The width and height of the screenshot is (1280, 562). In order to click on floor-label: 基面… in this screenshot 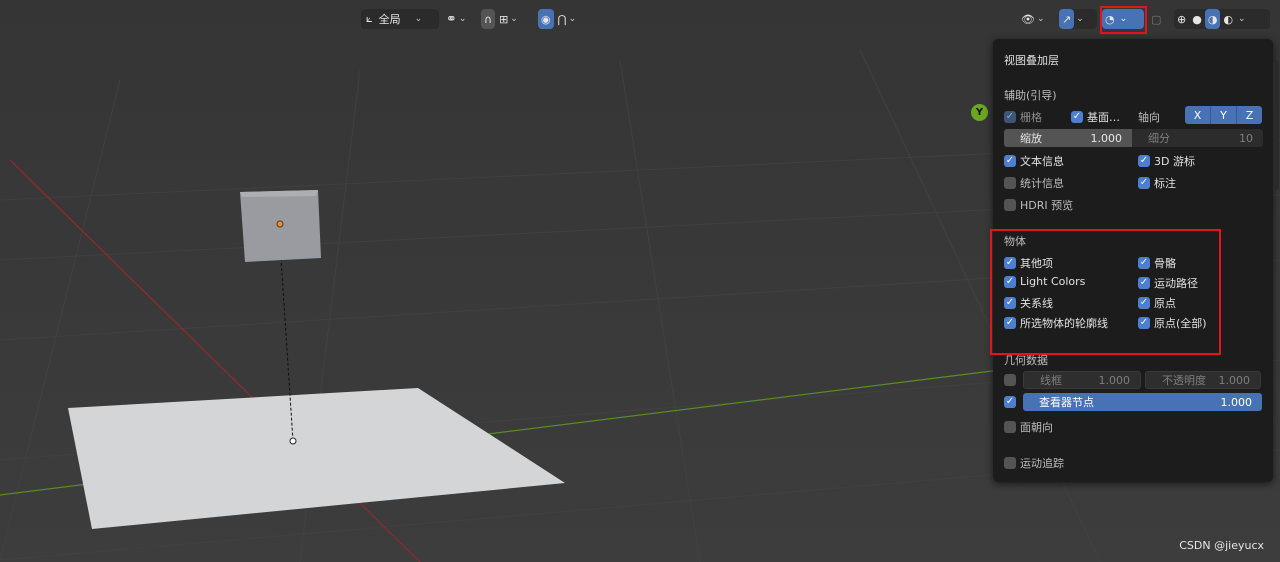, I will do `click(1103, 117)`.